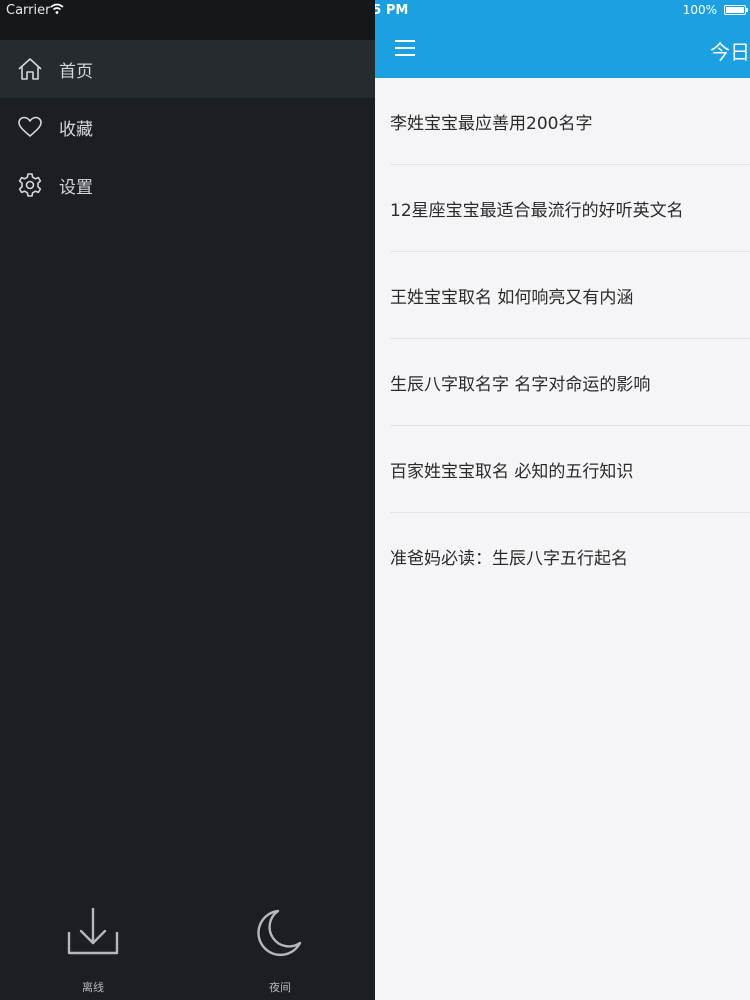 This screenshot has width=750, height=1000. I want to click on battery-icon, so click(736, 10).